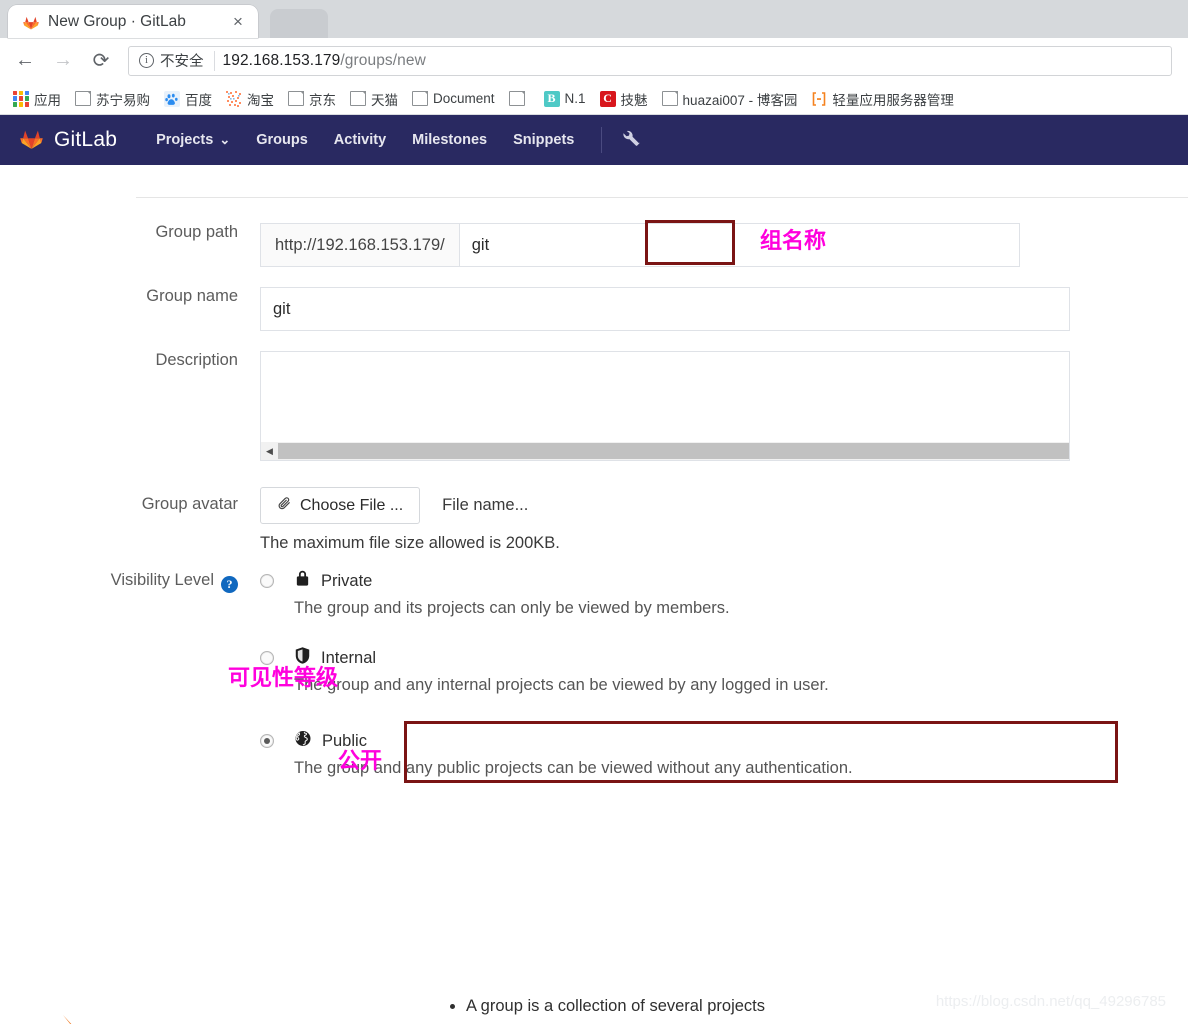 This screenshot has height=1024, width=1188. I want to click on bookmark-label: 苏宁易购, so click(123, 100).